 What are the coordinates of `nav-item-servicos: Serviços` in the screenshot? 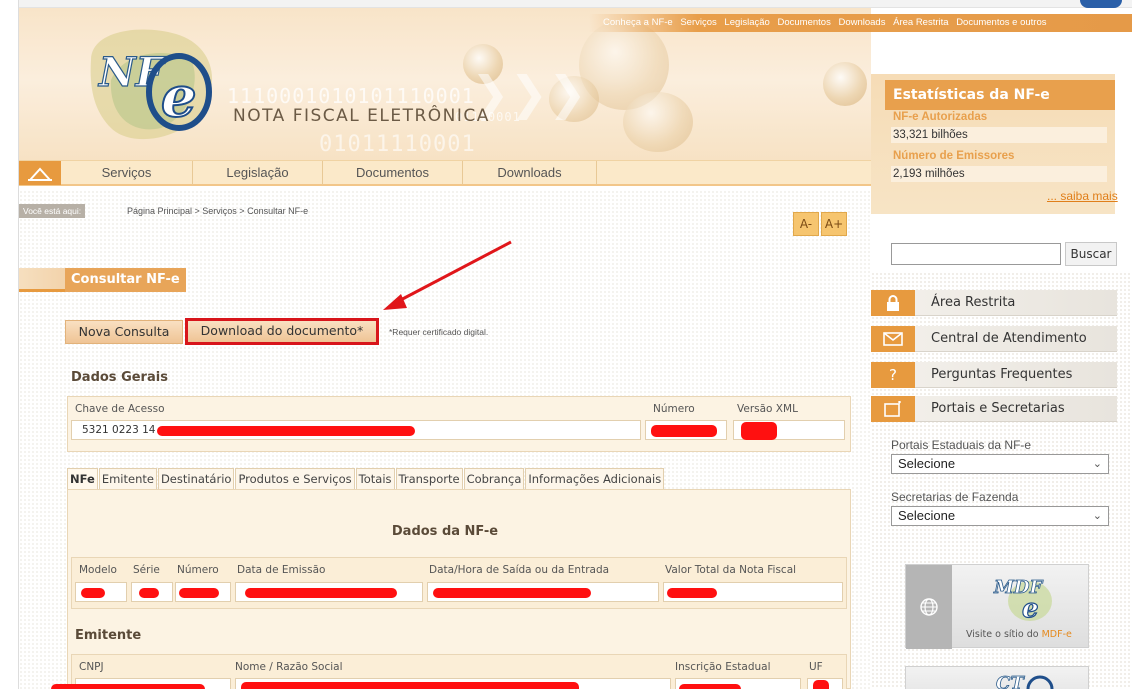 It's located at (127, 173).